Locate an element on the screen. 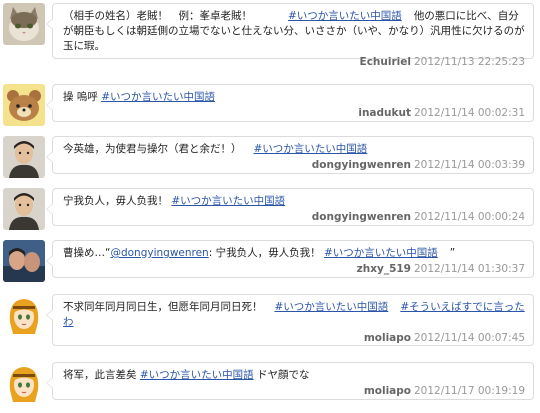 The height and width of the screenshot is (413, 540). username: zhxy_519 is located at coordinates (384, 269).